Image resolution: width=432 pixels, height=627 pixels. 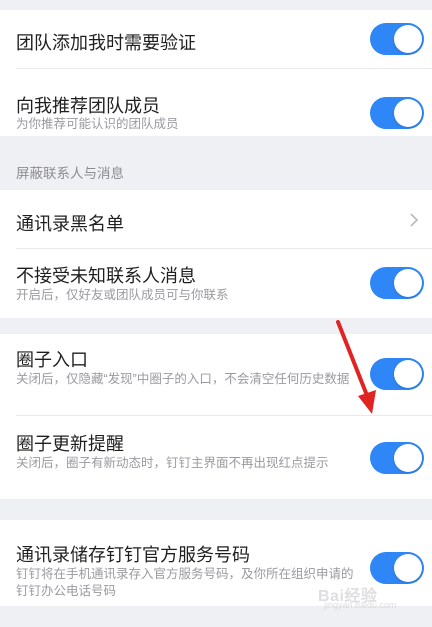 I want to click on blacklist-row: 通讯录黑名单, so click(x=216, y=219).